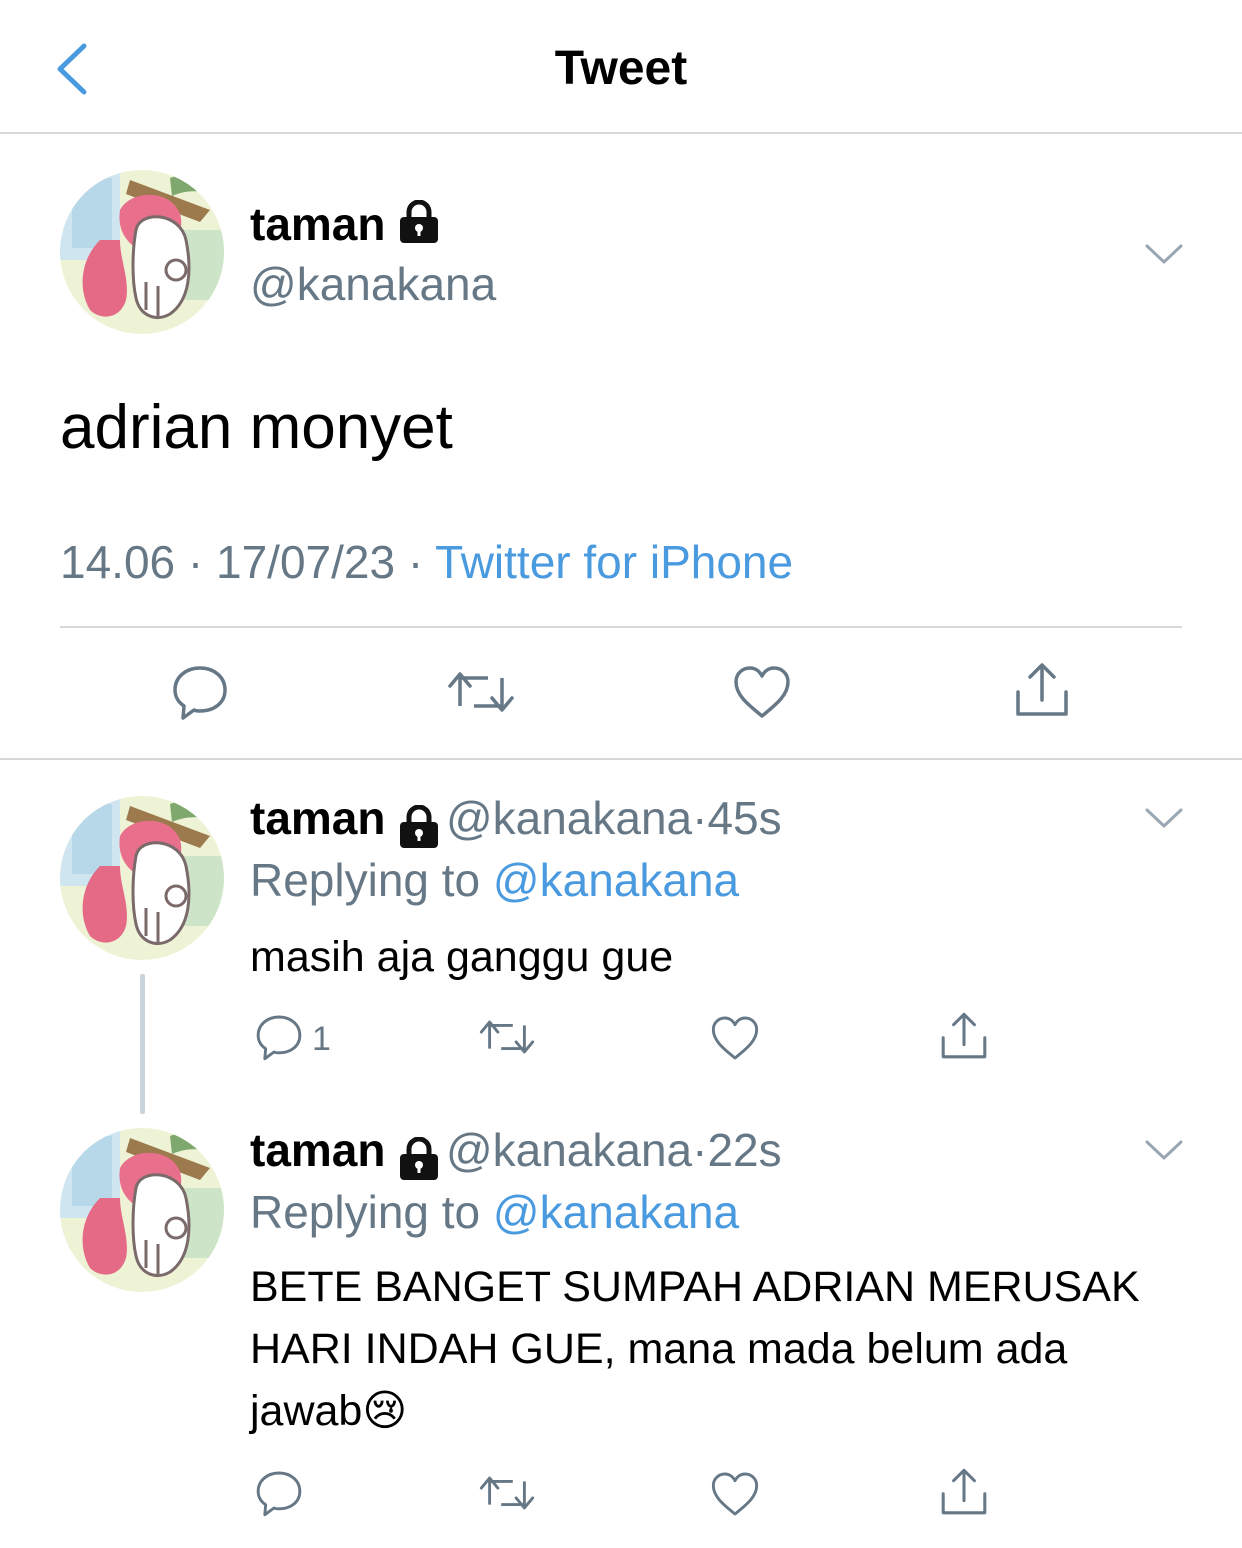 This screenshot has width=1242, height=1548. Describe the element at coordinates (306, 562) in the screenshot. I see `tweet-date: 17/07/23` at that location.